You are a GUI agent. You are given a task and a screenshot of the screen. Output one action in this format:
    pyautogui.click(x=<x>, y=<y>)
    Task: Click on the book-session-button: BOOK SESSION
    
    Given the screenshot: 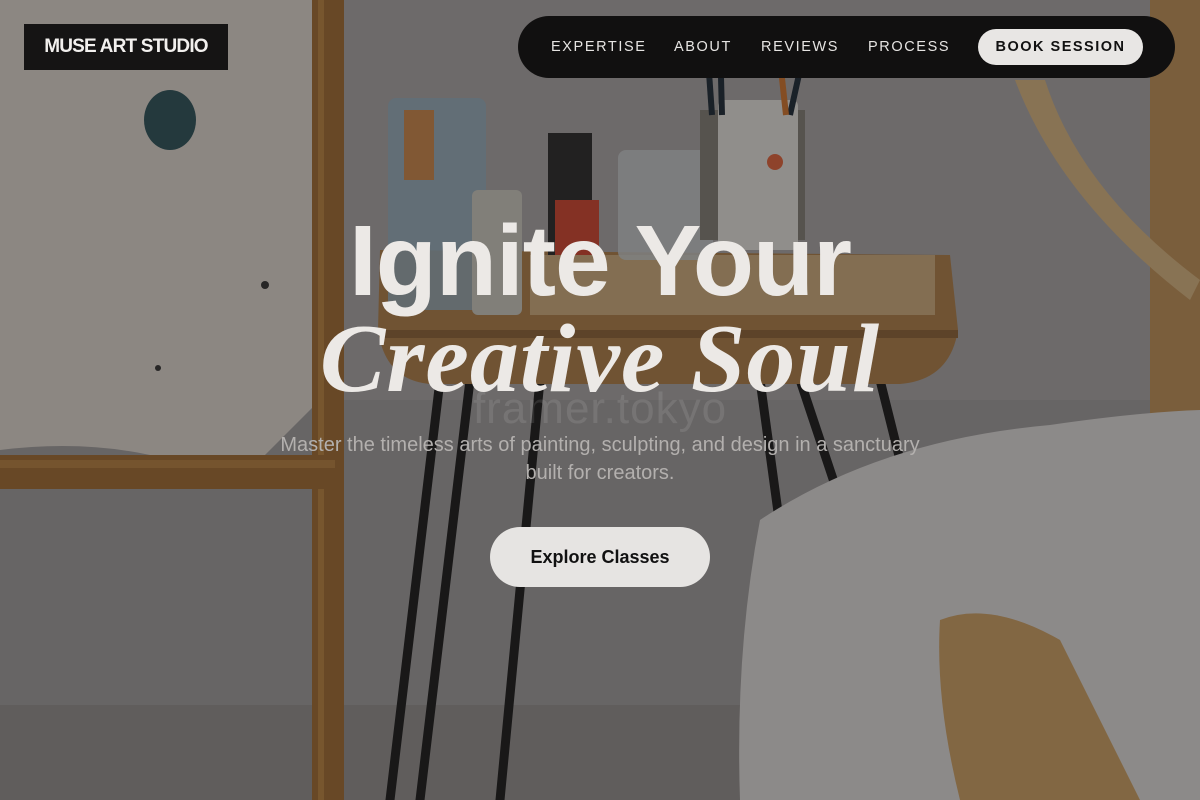 What is the action you would take?
    pyautogui.click(x=1060, y=47)
    